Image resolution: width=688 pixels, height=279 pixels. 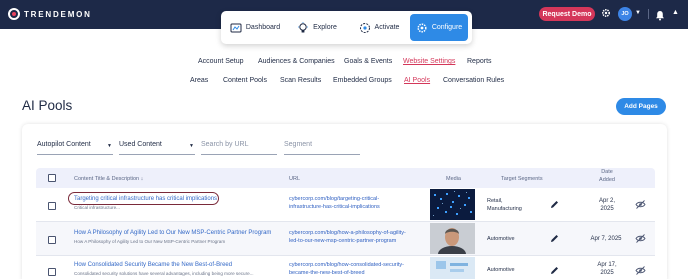 What do you see at coordinates (607, 180) in the screenshot?
I see `header-date-added: Added` at bounding box center [607, 180].